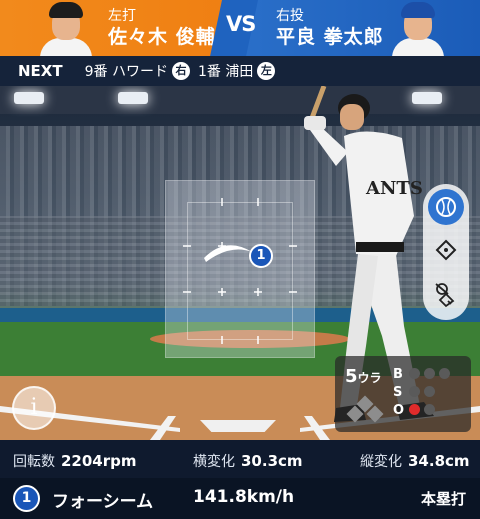  Describe the element at coordinates (225, 72) in the screenshot. I see `next-batter-2-order: 1番 浦田` at that location.